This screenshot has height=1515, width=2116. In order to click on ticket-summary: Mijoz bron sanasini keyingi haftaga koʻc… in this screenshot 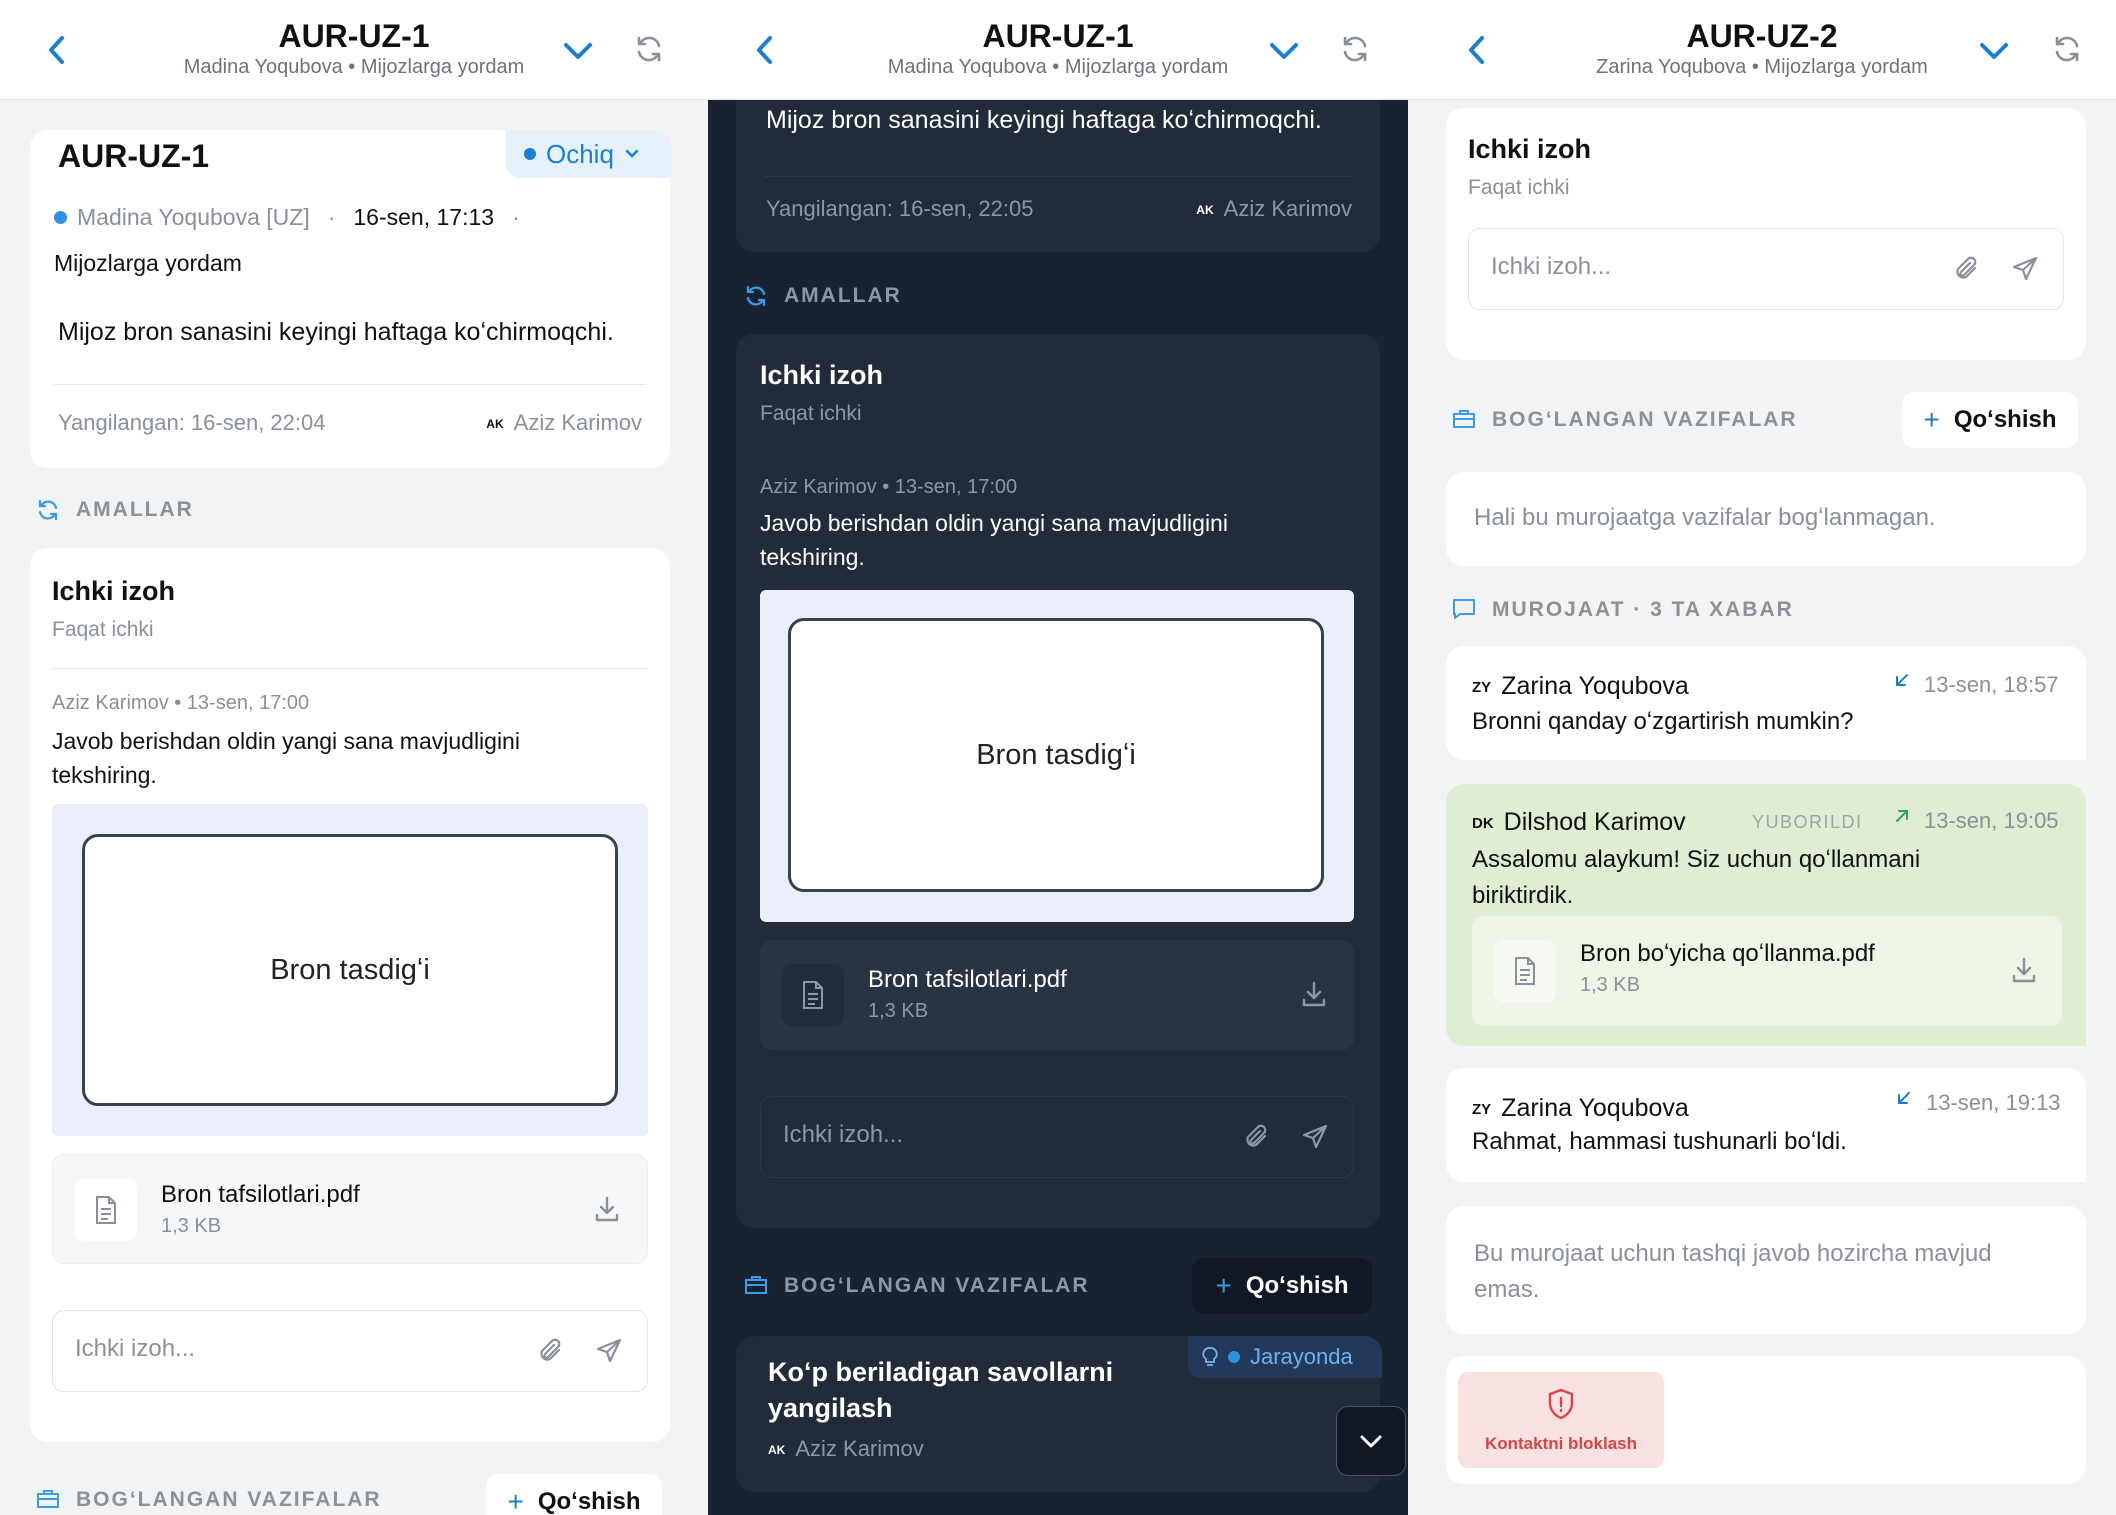, I will do `click(1044, 120)`.